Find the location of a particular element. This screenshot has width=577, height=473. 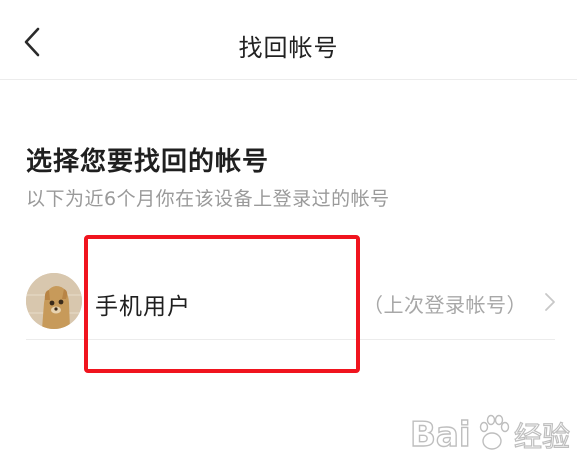

cartoon-dog-avatar-icon is located at coordinates (54, 301).